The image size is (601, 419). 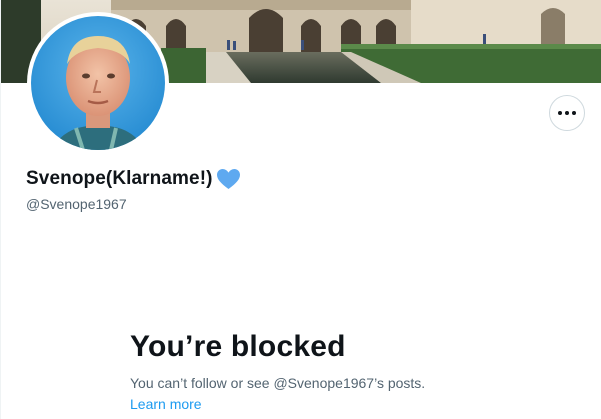 I want to click on more-button, so click(x=567, y=113).